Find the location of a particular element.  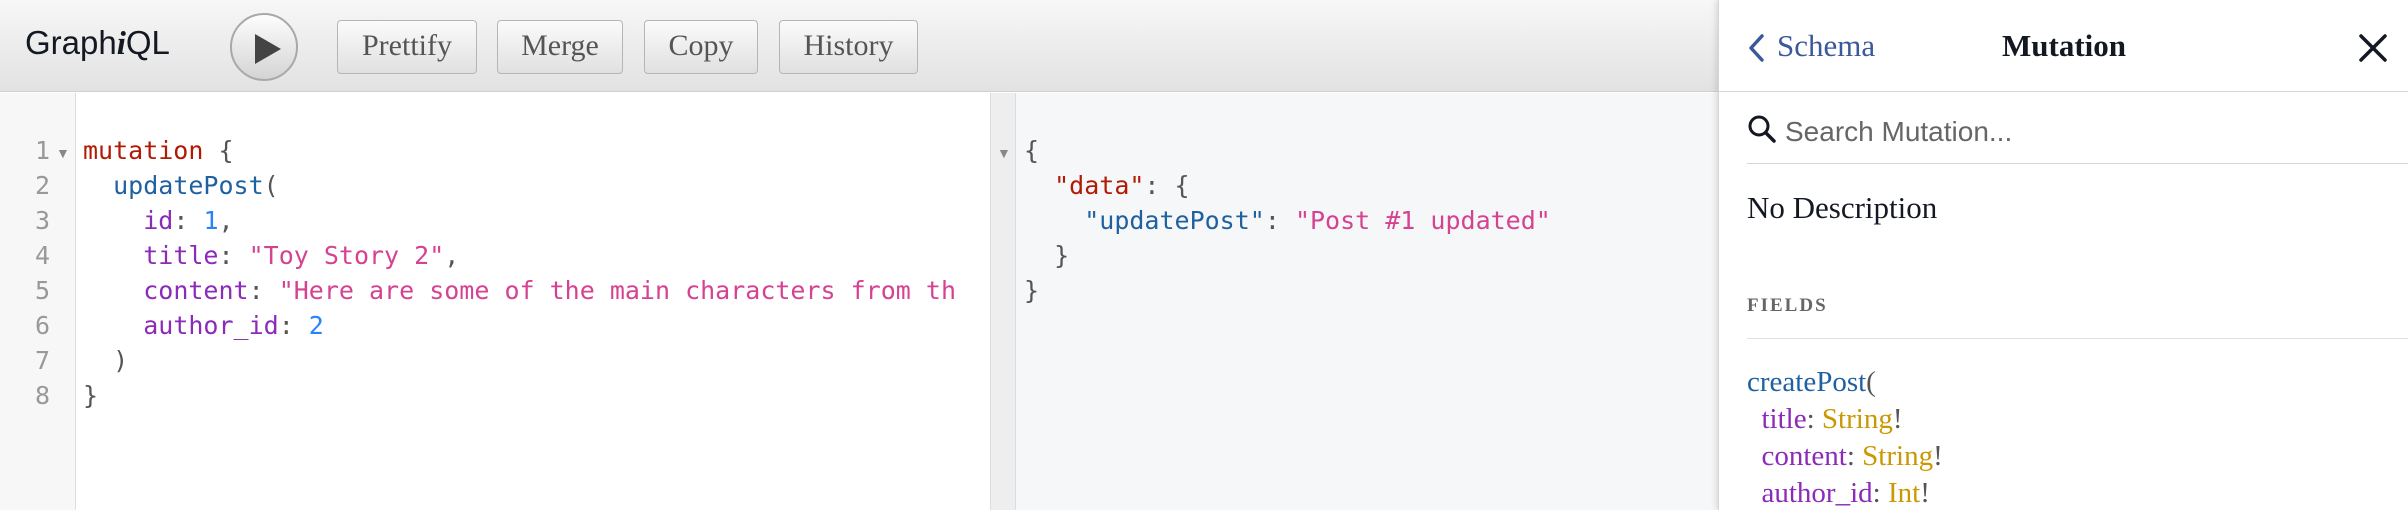

argument-value: 2 is located at coordinates (316, 325).